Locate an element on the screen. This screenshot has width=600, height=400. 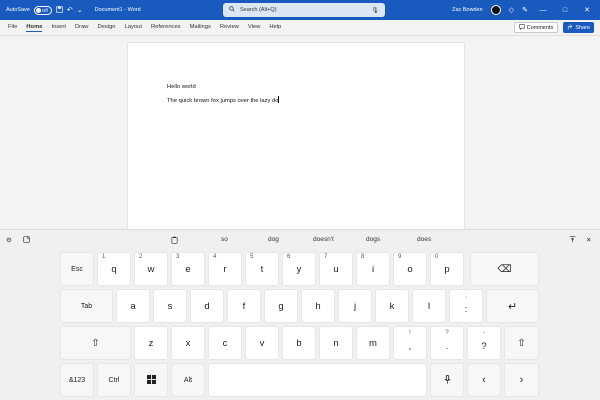
key-b: b is located at coordinates (299, 343).